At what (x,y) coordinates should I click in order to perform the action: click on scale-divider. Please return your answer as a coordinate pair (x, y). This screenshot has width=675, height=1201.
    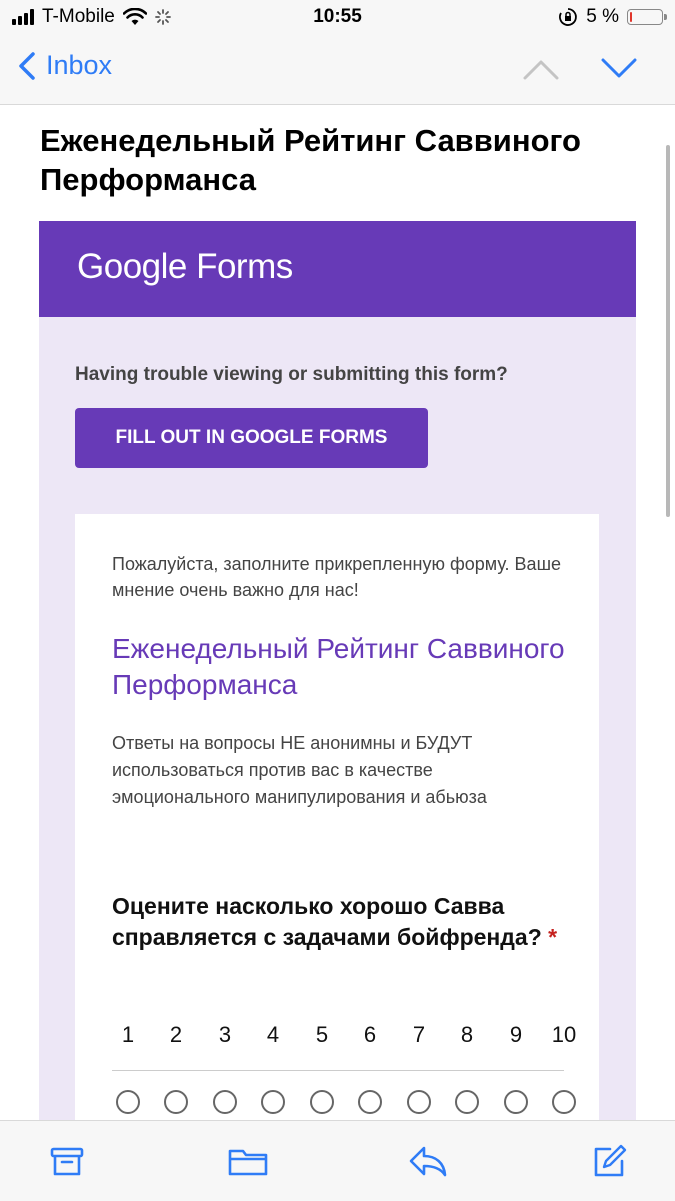
    Looking at the image, I should click on (338, 1070).